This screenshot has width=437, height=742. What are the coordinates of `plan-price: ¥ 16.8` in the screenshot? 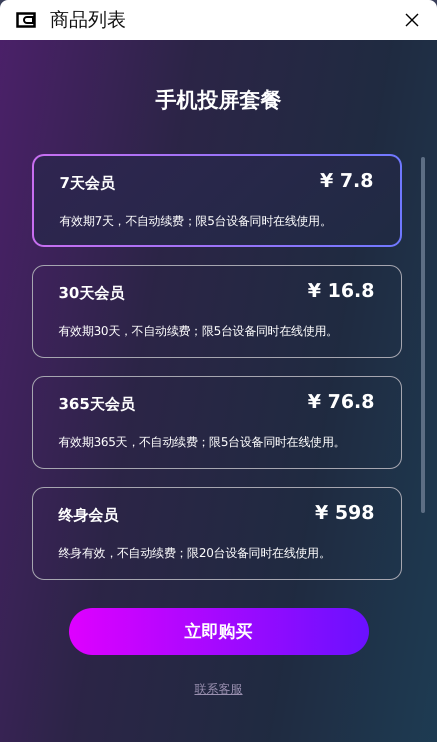 It's located at (341, 291).